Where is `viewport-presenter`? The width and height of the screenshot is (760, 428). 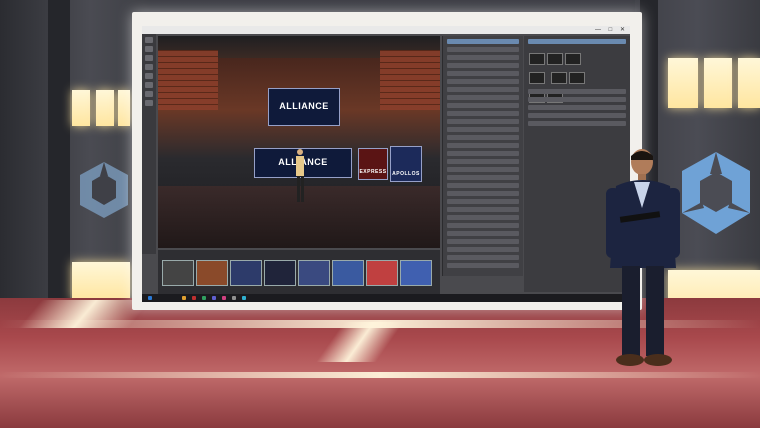 viewport-presenter is located at coordinates (300, 175).